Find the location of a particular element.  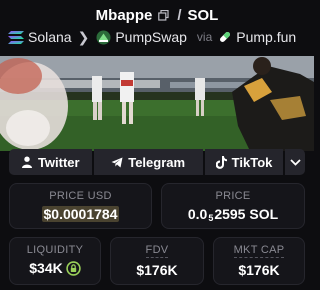

price-sol-label: PRICE is located at coordinates (233, 196).